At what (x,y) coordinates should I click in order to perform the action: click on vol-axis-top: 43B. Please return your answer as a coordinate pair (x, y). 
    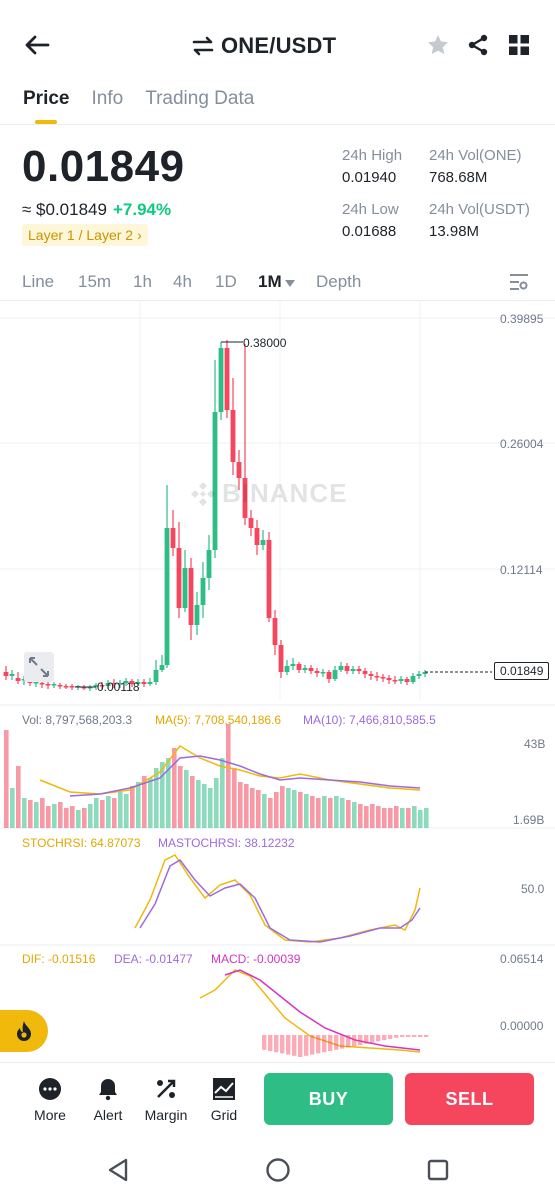
    Looking at the image, I should click on (535, 744).